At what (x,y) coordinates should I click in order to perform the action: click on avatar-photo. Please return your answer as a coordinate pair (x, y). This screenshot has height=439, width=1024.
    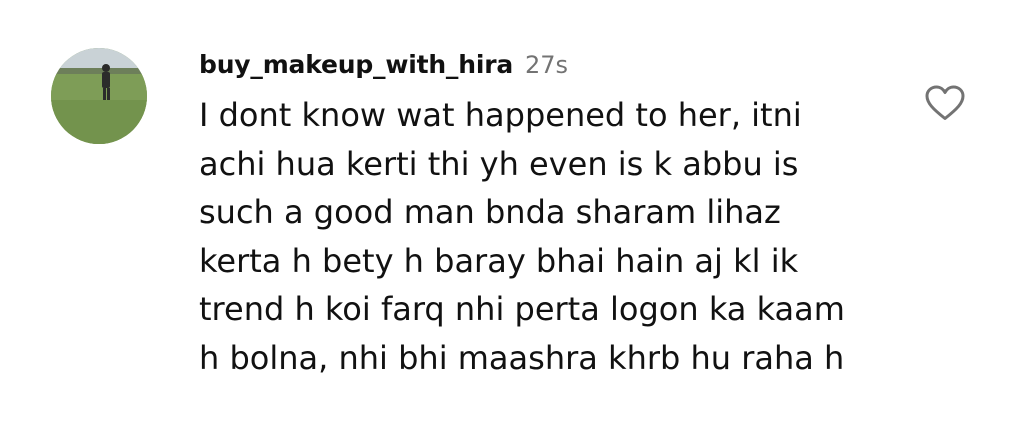
    Looking at the image, I should click on (99, 96).